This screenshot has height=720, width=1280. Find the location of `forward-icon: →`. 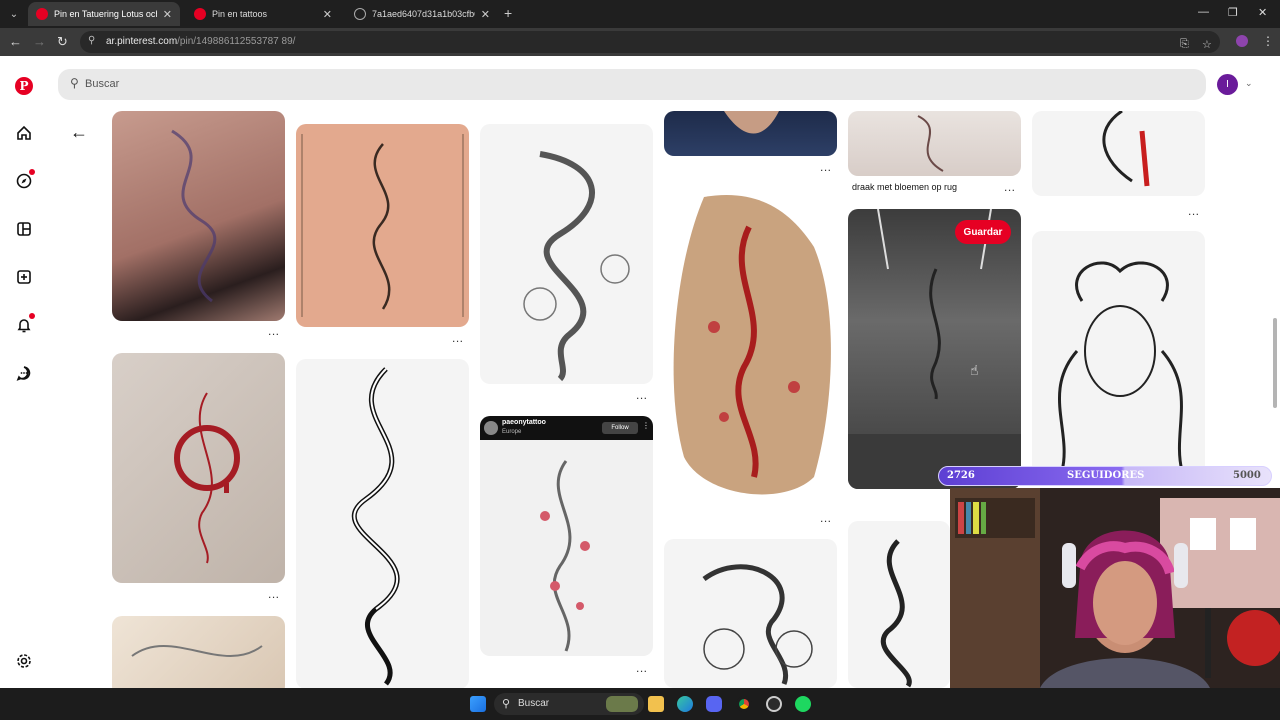

forward-icon: → is located at coordinates (39, 41).